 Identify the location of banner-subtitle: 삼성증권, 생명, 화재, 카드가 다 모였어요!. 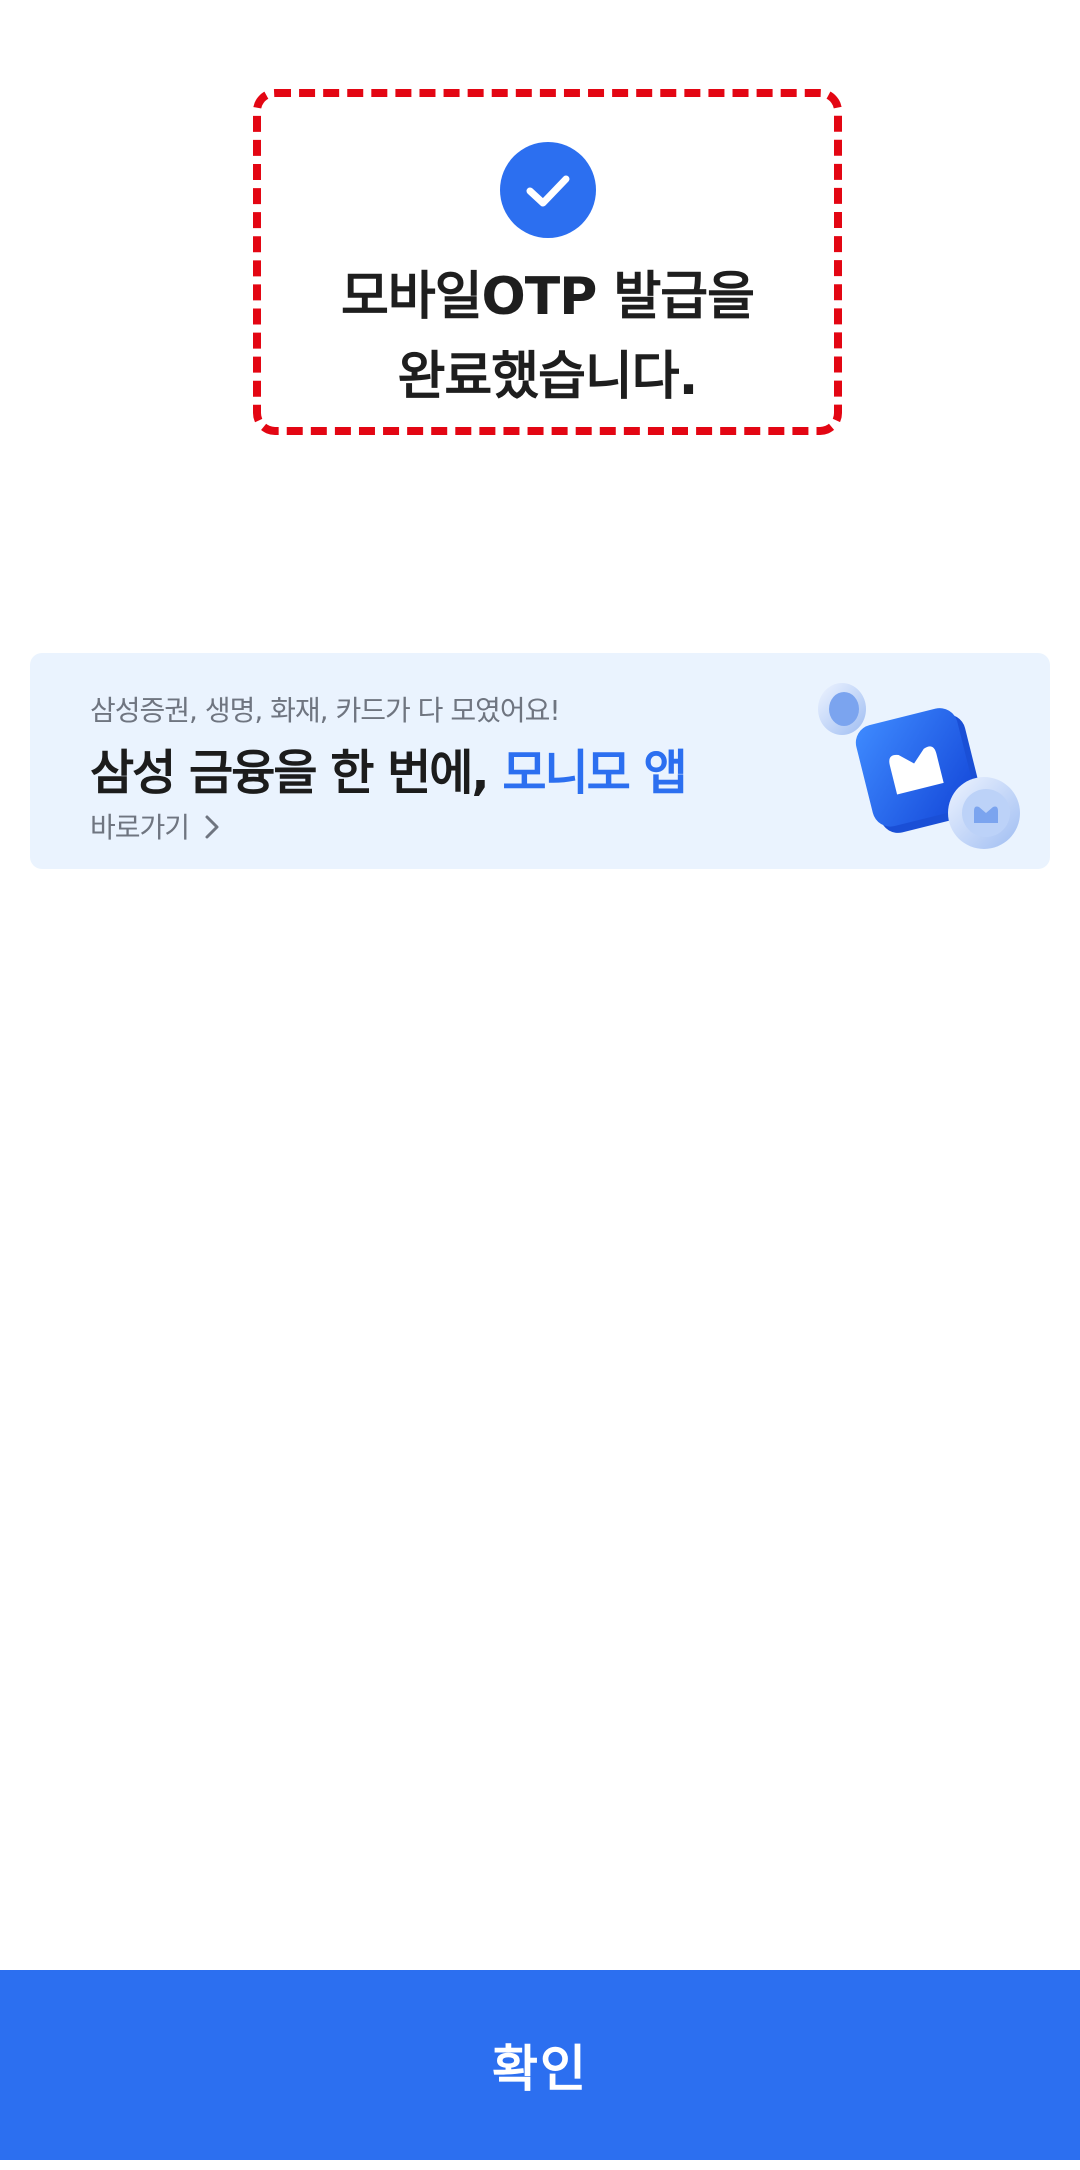
(325, 710).